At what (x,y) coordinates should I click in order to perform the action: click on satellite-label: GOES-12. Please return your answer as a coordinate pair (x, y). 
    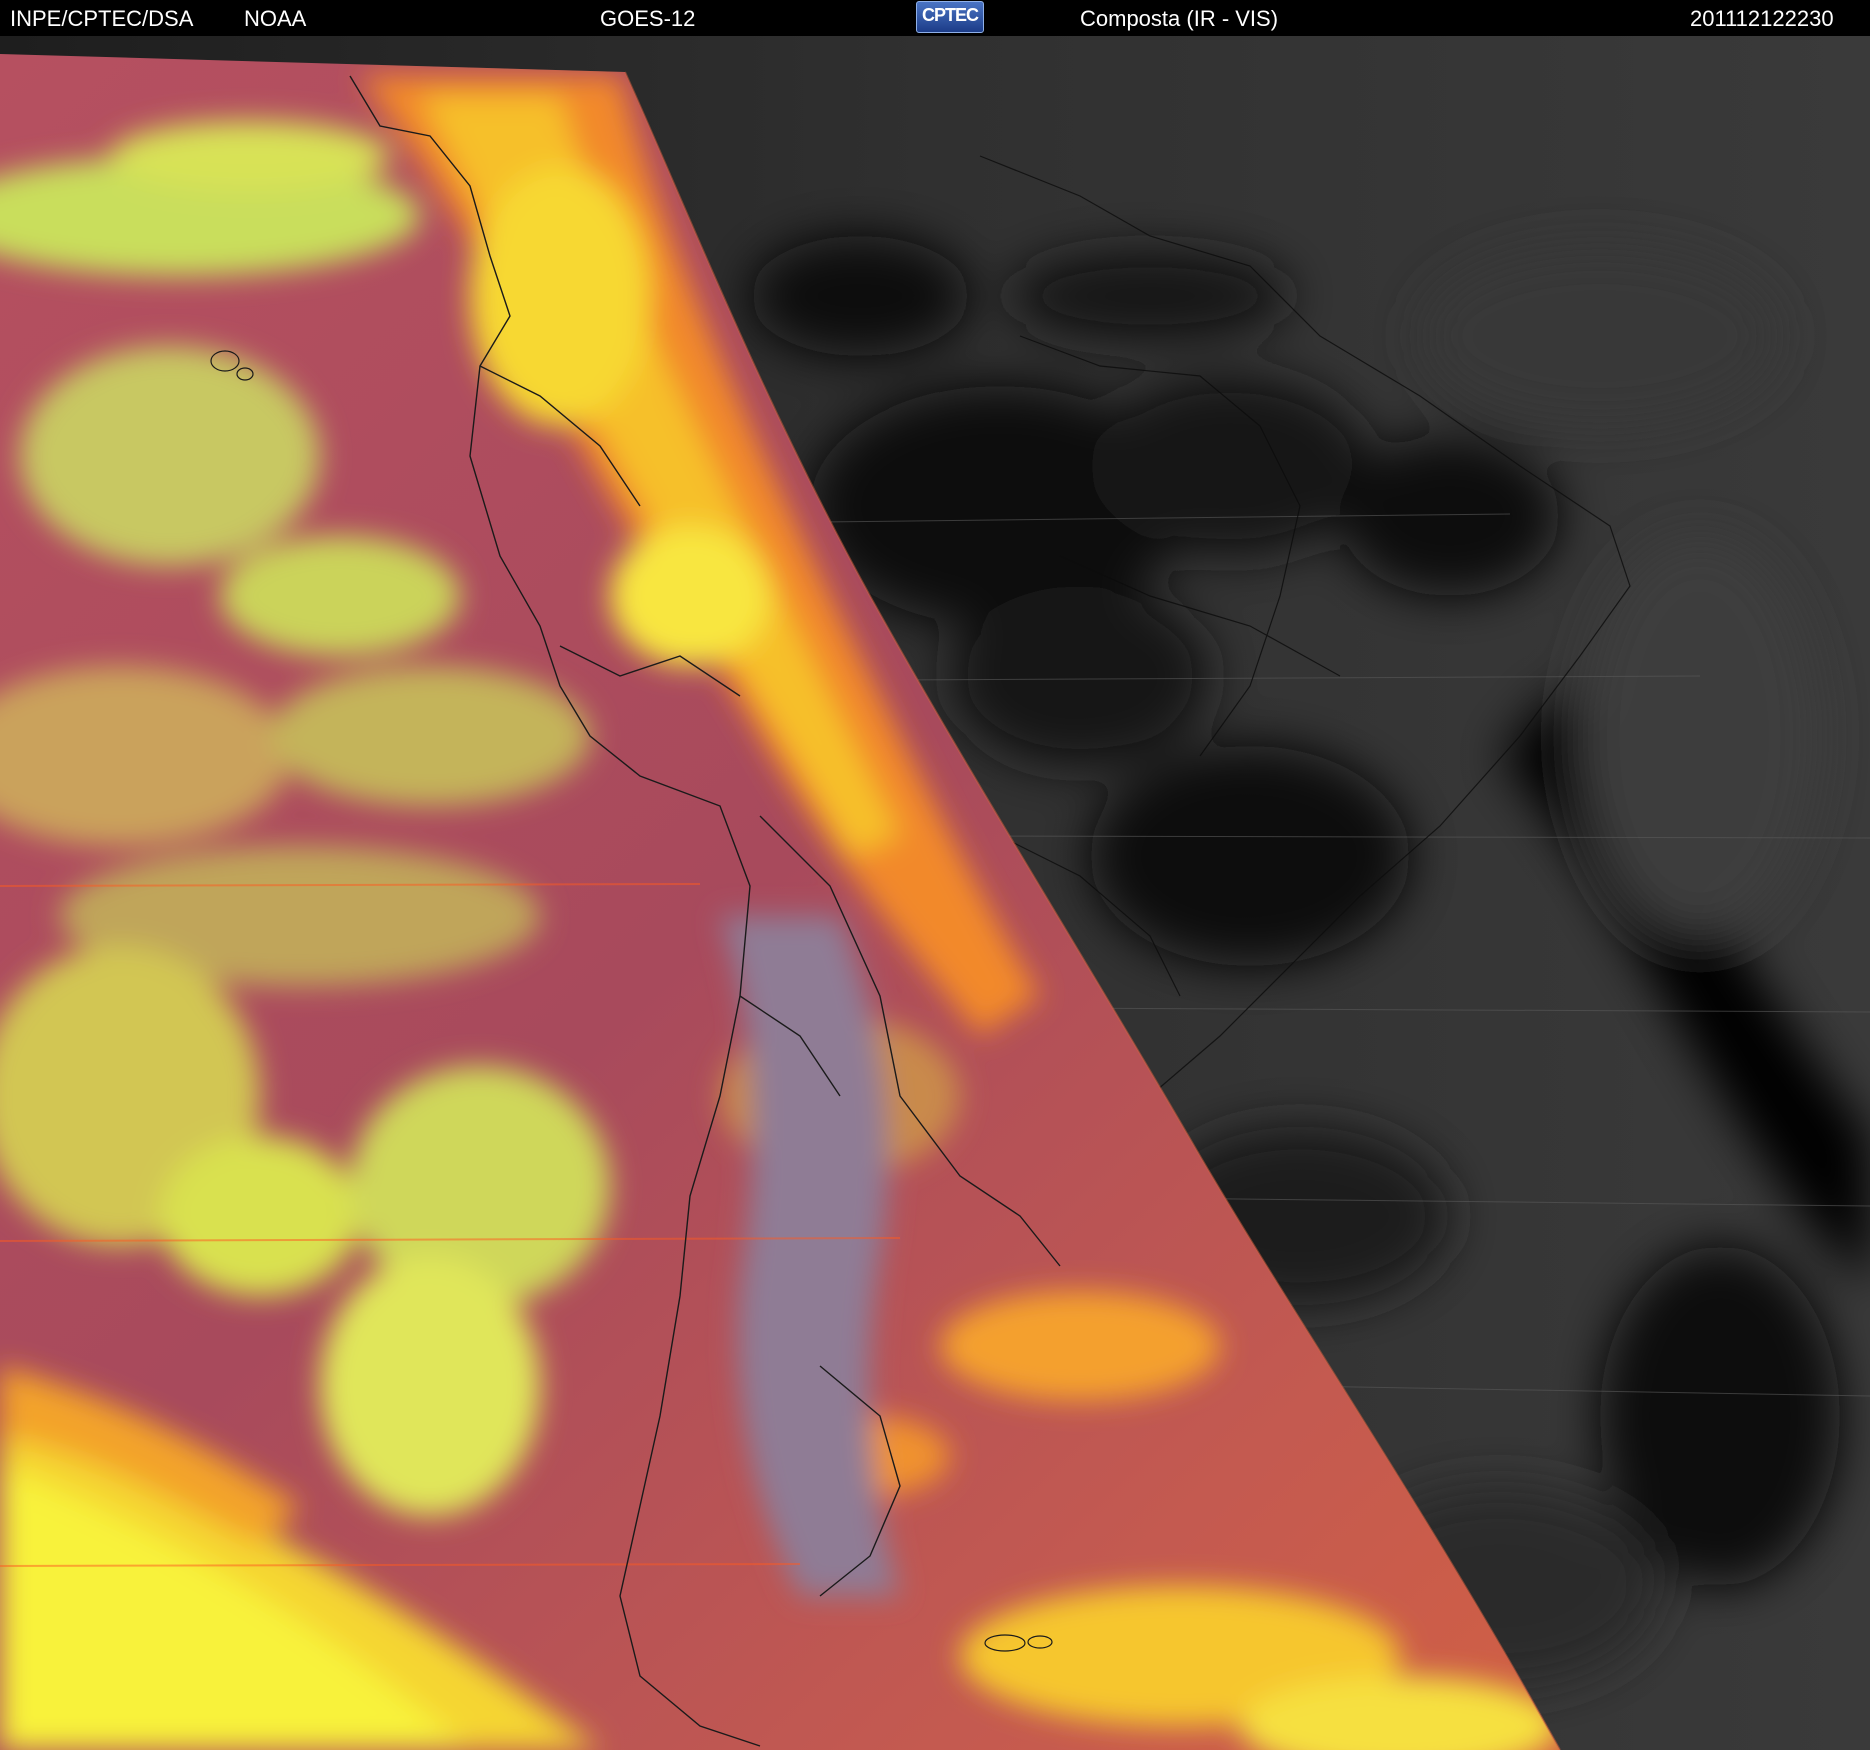
    Looking at the image, I should click on (648, 18).